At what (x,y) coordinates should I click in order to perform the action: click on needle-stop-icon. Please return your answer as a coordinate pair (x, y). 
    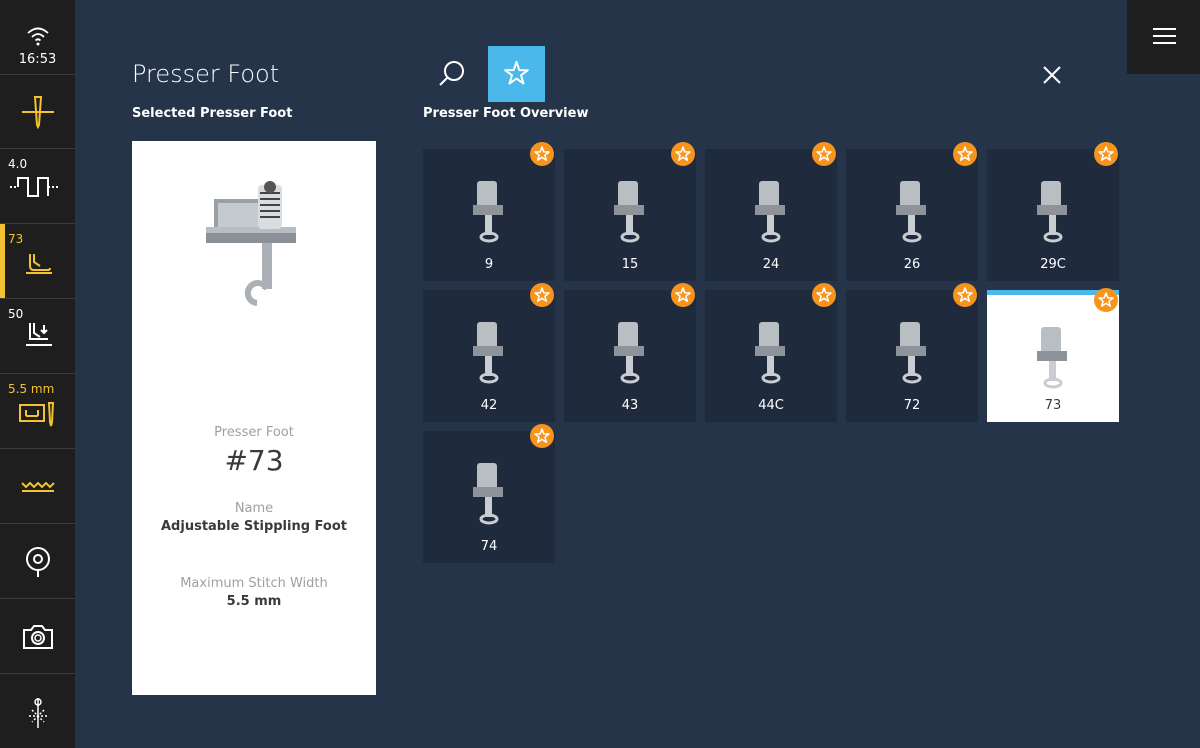
    Looking at the image, I should click on (38, 713).